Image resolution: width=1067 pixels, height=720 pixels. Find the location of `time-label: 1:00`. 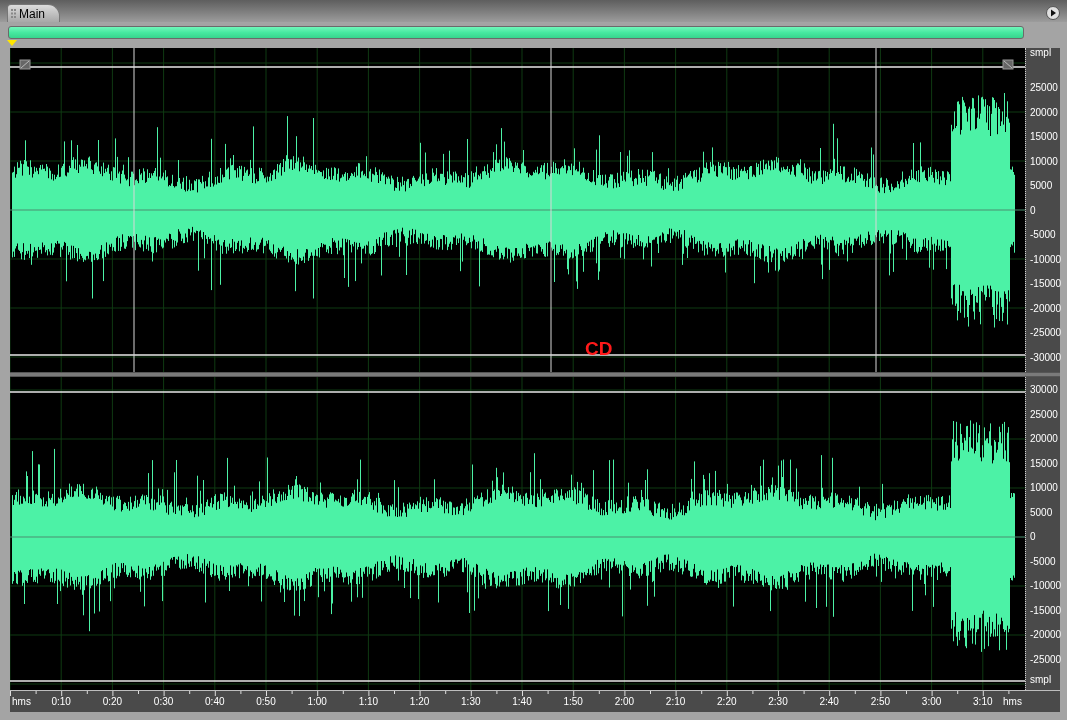

time-label: 1:00 is located at coordinates (317, 702).